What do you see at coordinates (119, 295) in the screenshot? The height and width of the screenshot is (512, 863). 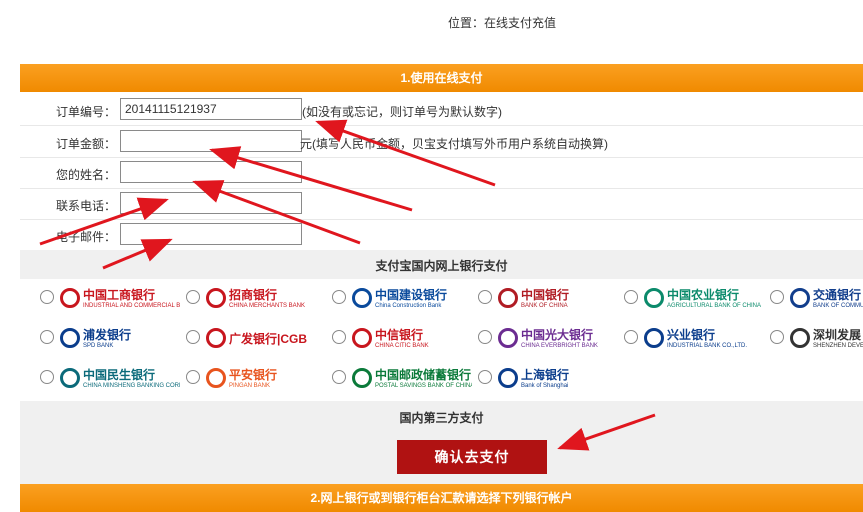 I see `bank-name: 中国工商银行` at bounding box center [119, 295].